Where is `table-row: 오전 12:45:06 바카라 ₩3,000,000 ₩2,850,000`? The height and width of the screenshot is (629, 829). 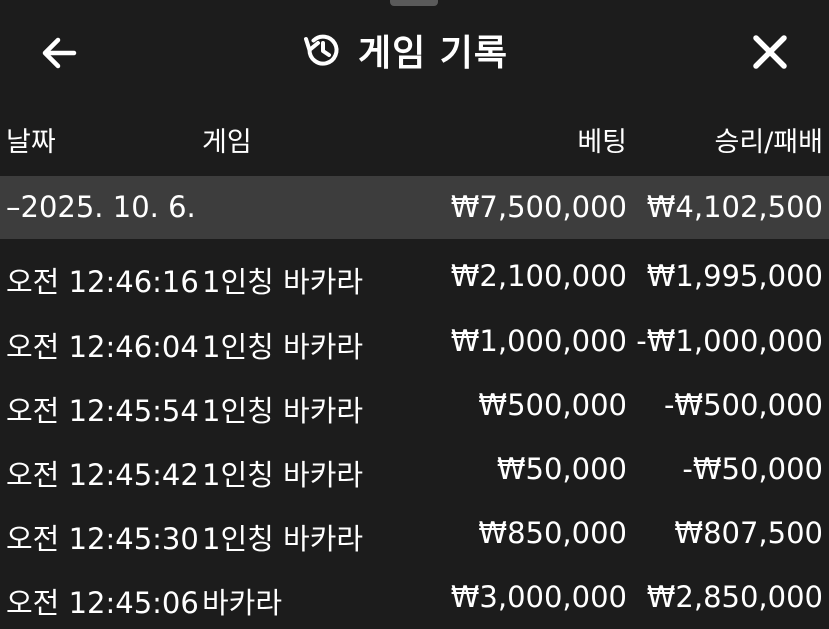
table-row: 오전 12:45:06 바카라 ₩3,000,000 ₩2,850,000 is located at coordinates (414, 597).